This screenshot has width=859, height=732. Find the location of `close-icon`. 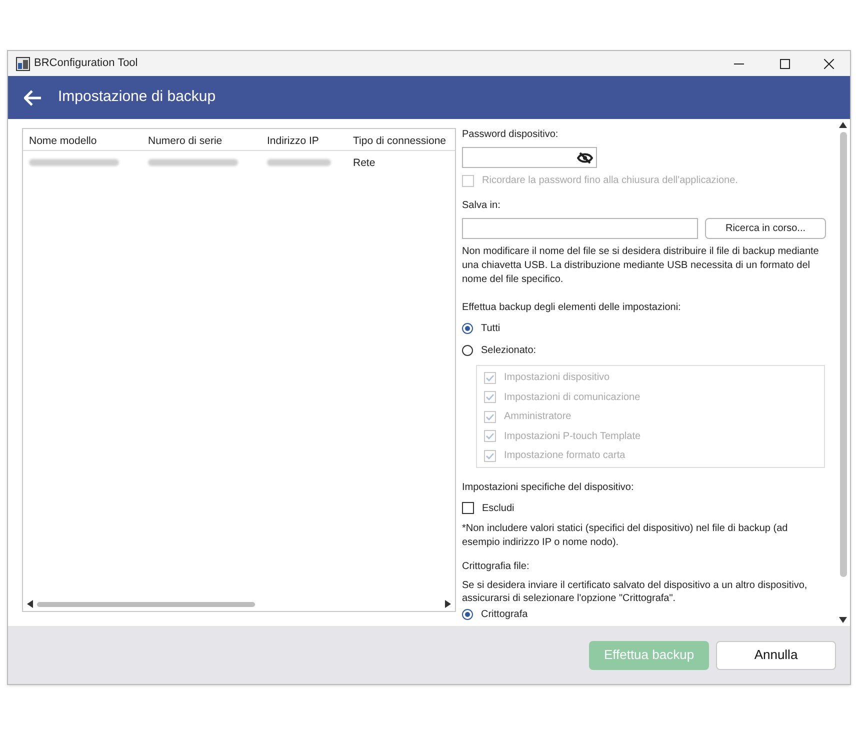

close-icon is located at coordinates (829, 63).